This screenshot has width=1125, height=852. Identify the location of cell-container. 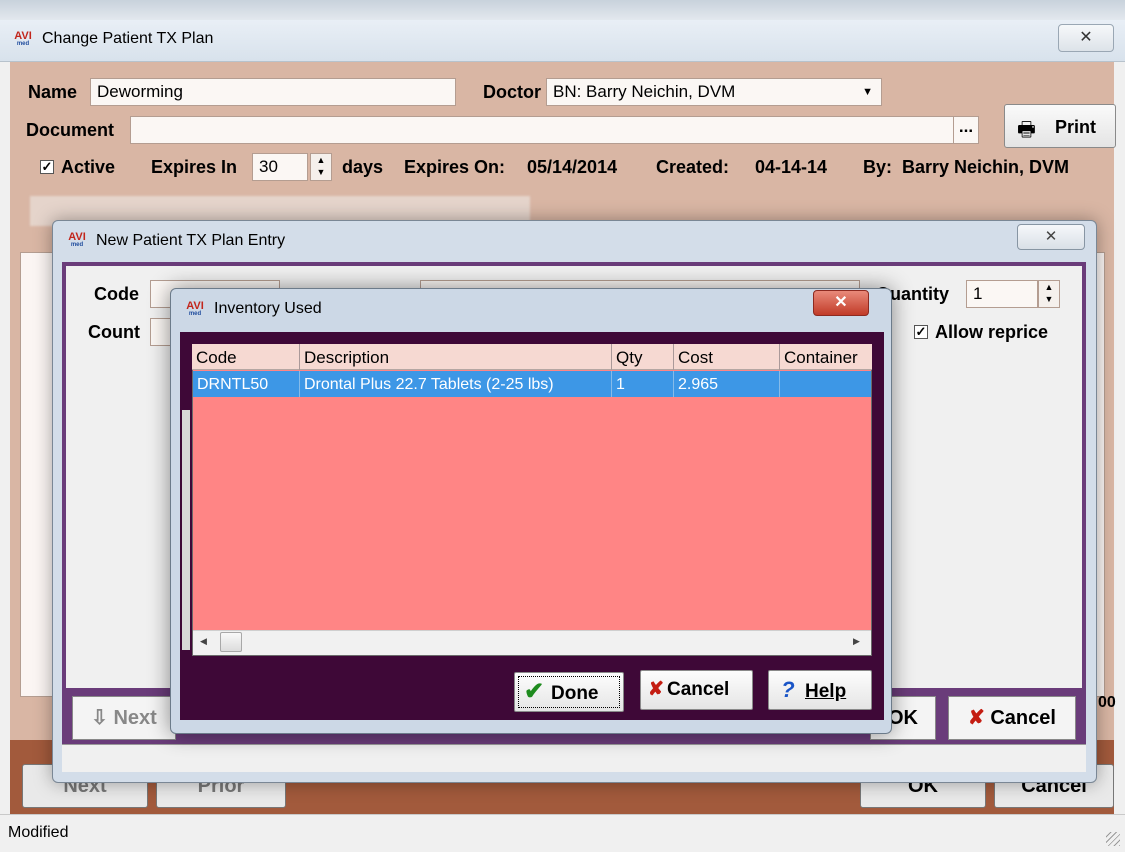
(825, 384).